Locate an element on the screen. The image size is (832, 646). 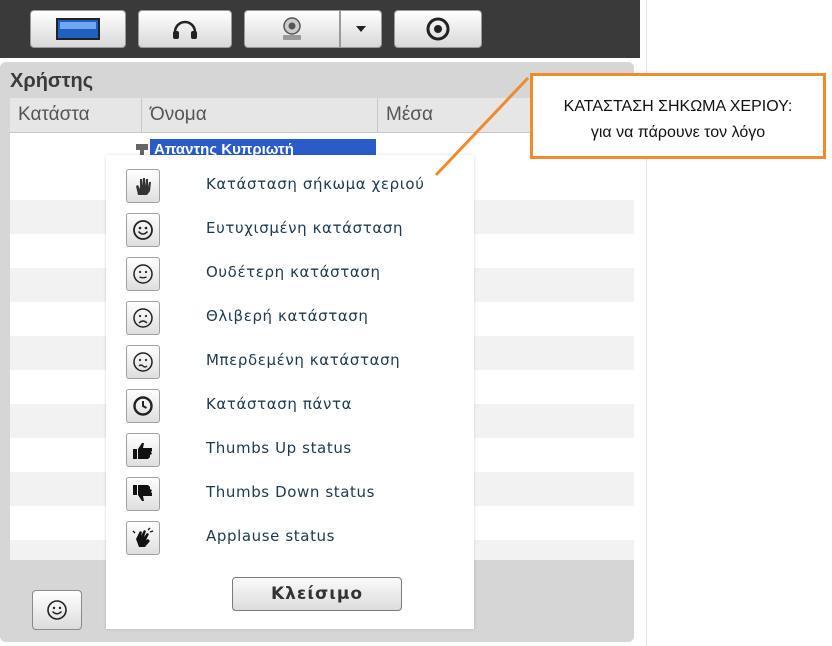
annotation-line1: ΚΑΤΑΣΤΑΣΗ ΣΗΚΩΜΑ ΧΕΡΙΟΥ: is located at coordinates (678, 106).